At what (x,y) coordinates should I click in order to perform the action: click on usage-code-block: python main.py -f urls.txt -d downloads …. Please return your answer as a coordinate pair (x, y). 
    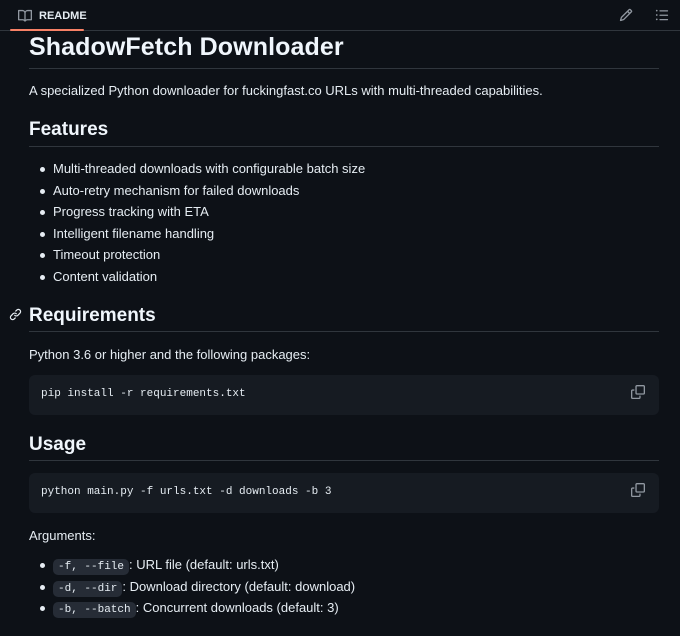
    Looking at the image, I should click on (344, 493).